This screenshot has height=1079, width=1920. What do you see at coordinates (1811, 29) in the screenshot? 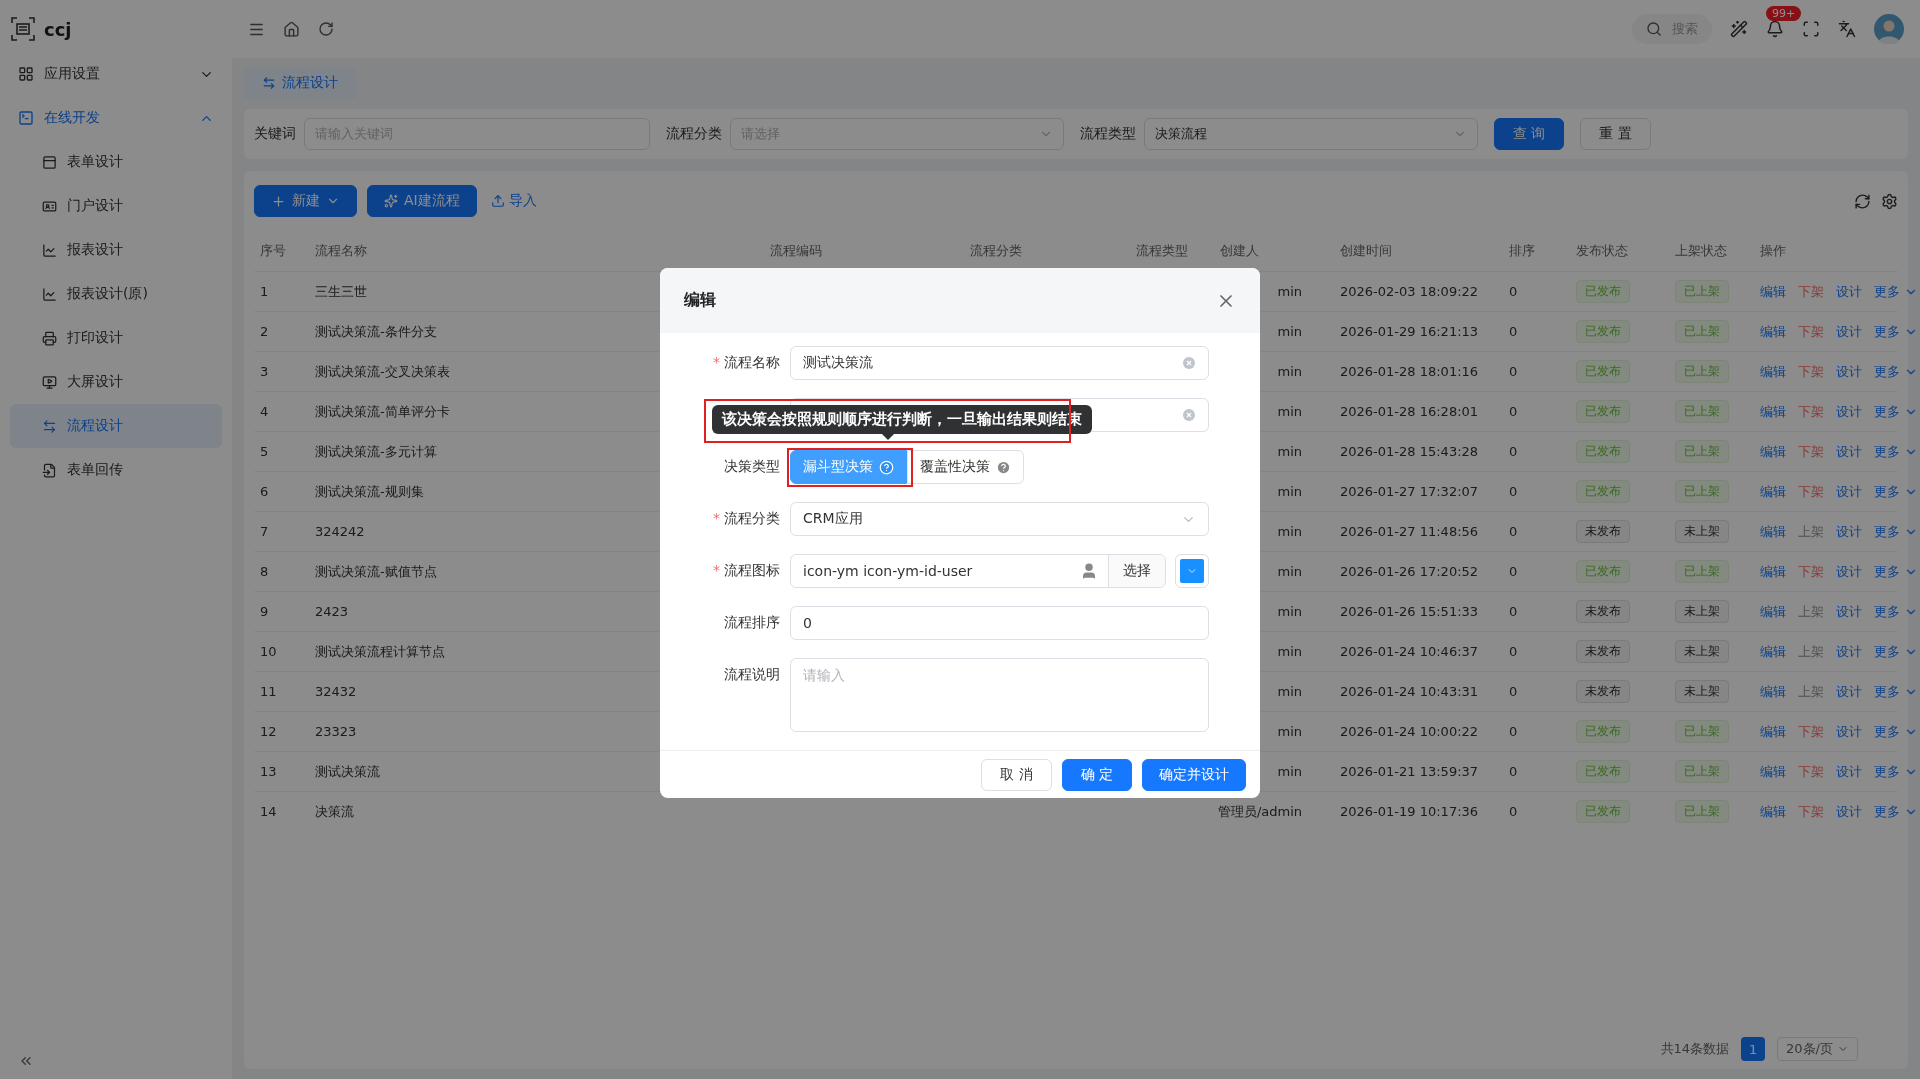
I see `fullscreen-icon` at bounding box center [1811, 29].